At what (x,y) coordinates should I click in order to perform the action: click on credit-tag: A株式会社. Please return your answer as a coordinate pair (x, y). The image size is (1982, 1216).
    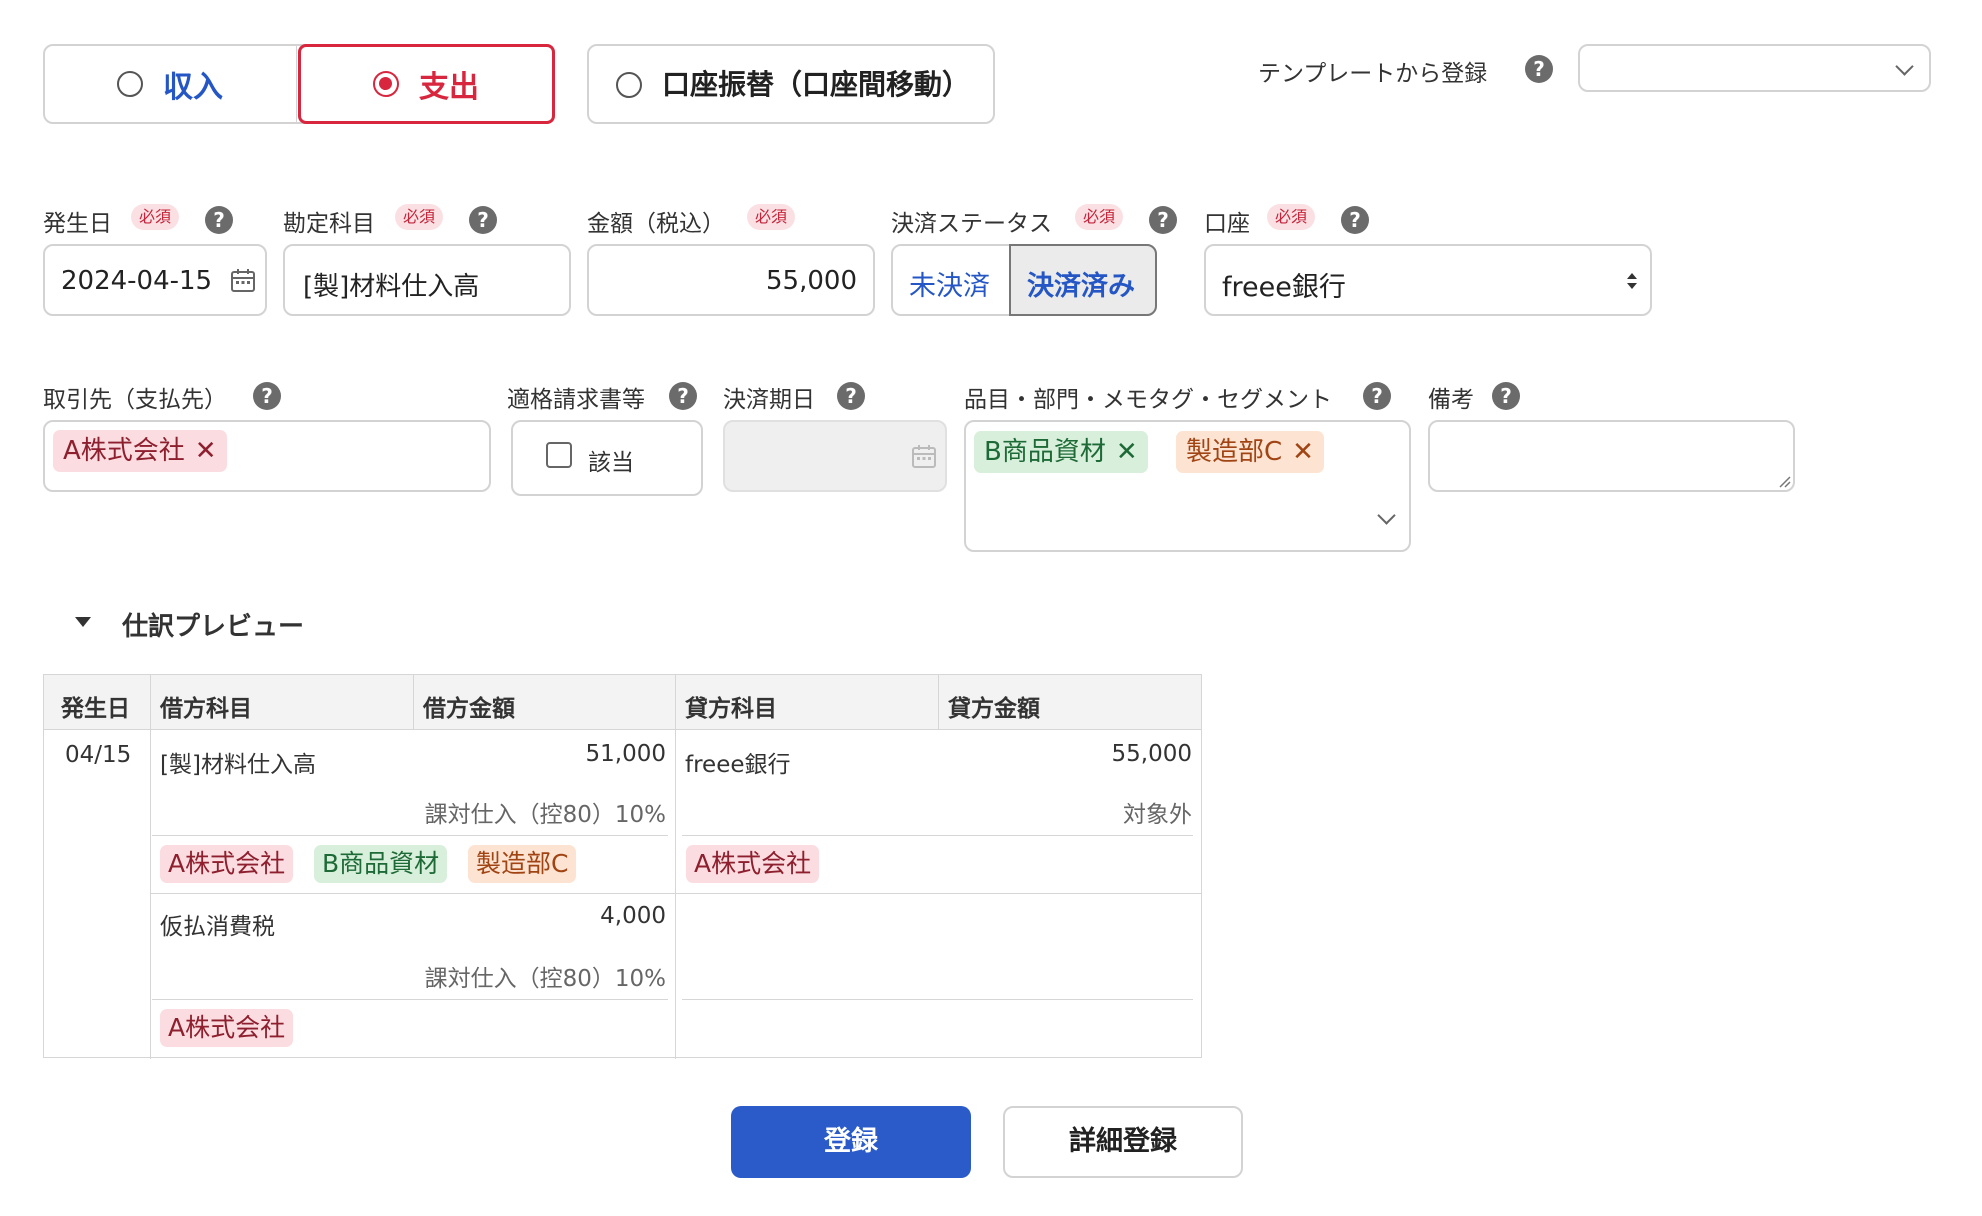
    Looking at the image, I should click on (753, 864).